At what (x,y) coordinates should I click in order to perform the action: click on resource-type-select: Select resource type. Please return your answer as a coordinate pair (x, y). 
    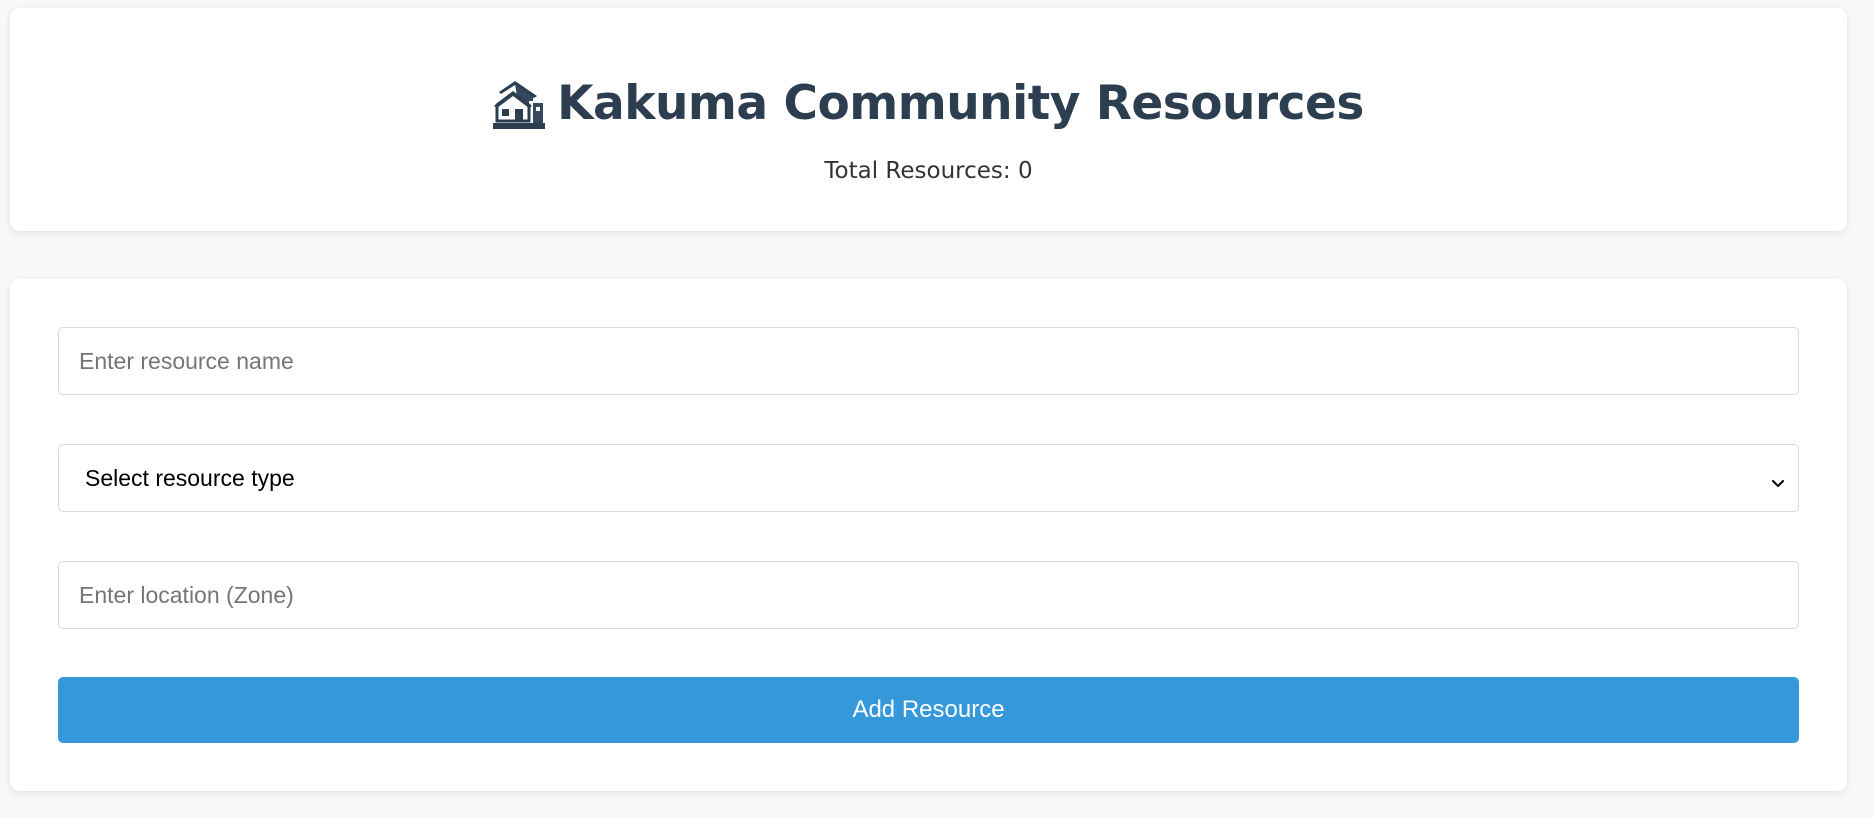
    Looking at the image, I should click on (928, 478).